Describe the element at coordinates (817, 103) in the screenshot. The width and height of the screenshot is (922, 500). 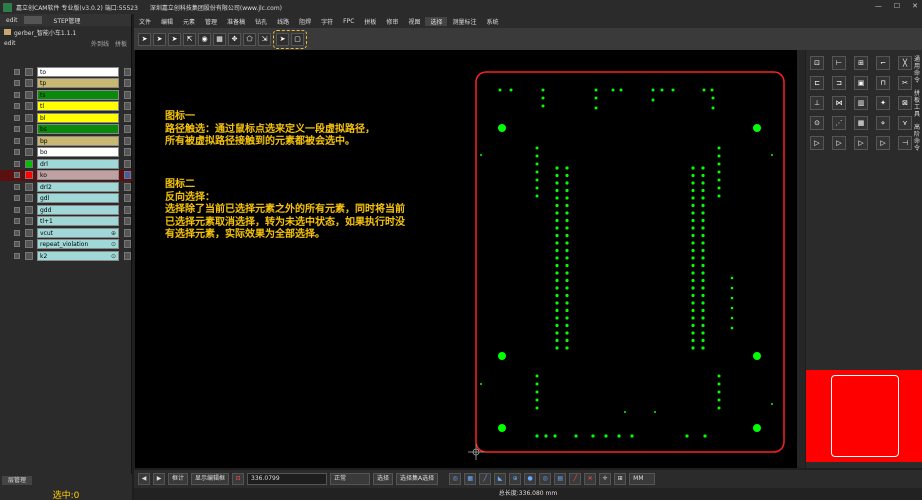
I see `command-tool-icon: ⊥` at that location.